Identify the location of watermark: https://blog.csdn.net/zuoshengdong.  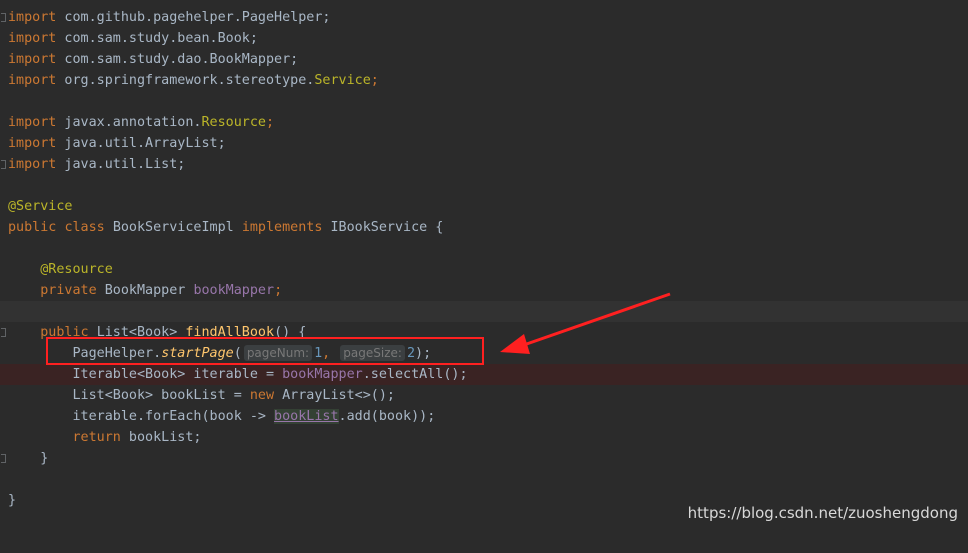
(822, 513).